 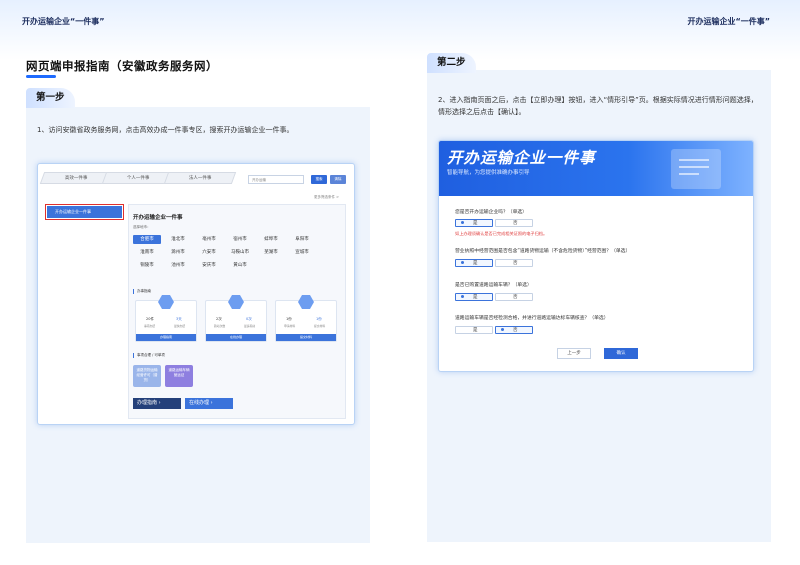 What do you see at coordinates (271, 239) in the screenshot?
I see `city-item: 蚌埠市` at bounding box center [271, 239].